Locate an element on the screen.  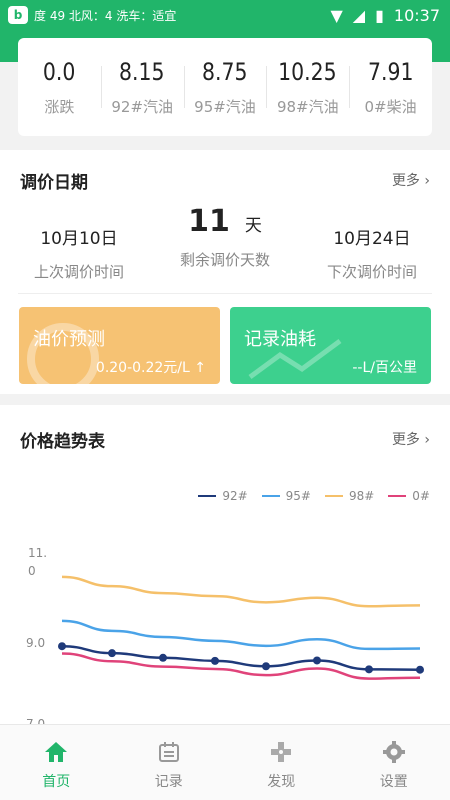
price-label: 涨跌 is located at coordinates (59, 106).